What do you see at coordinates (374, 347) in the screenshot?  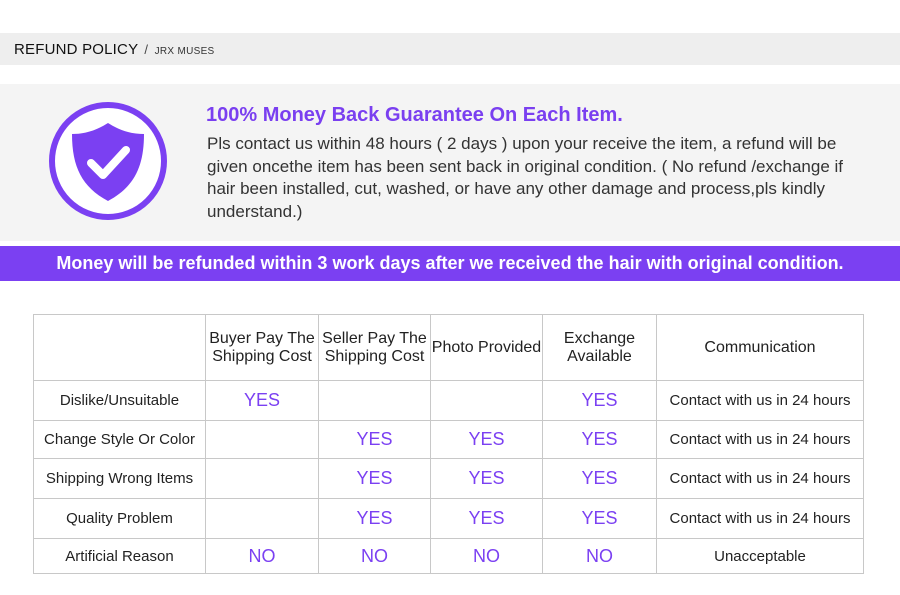 I see `table-header-seller-pay: Seller Pay The Shipping Cost` at bounding box center [374, 347].